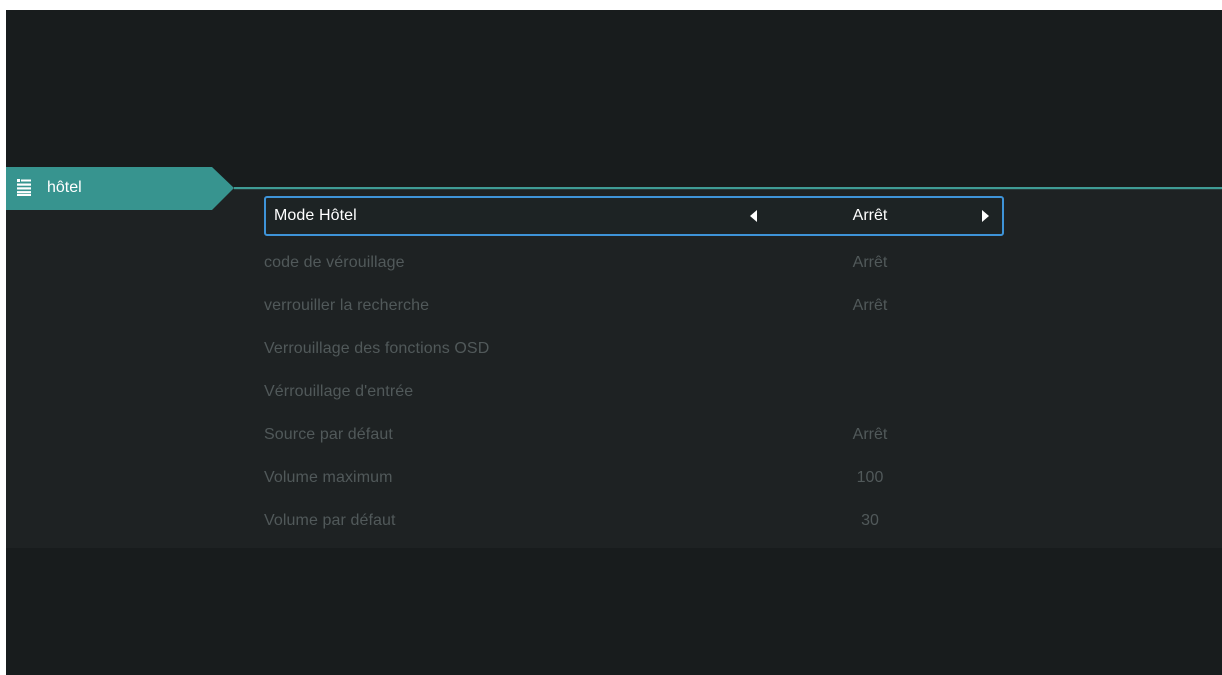 This screenshot has height=675, width=1222. I want to click on category-label: hôtel, so click(64, 187).